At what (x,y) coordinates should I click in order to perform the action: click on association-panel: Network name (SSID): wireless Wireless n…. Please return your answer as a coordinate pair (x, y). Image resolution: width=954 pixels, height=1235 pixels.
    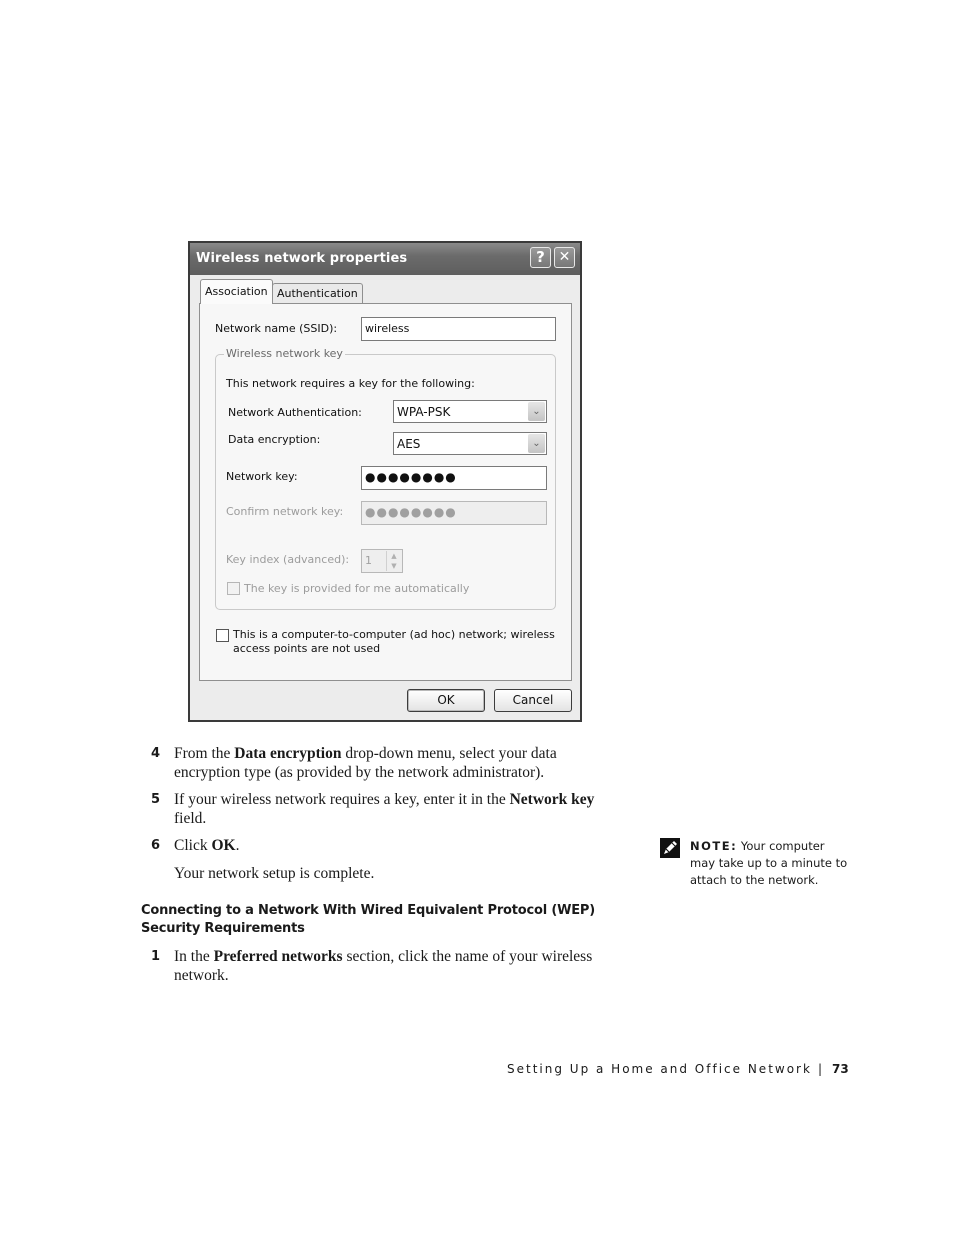
    Looking at the image, I should click on (385, 492).